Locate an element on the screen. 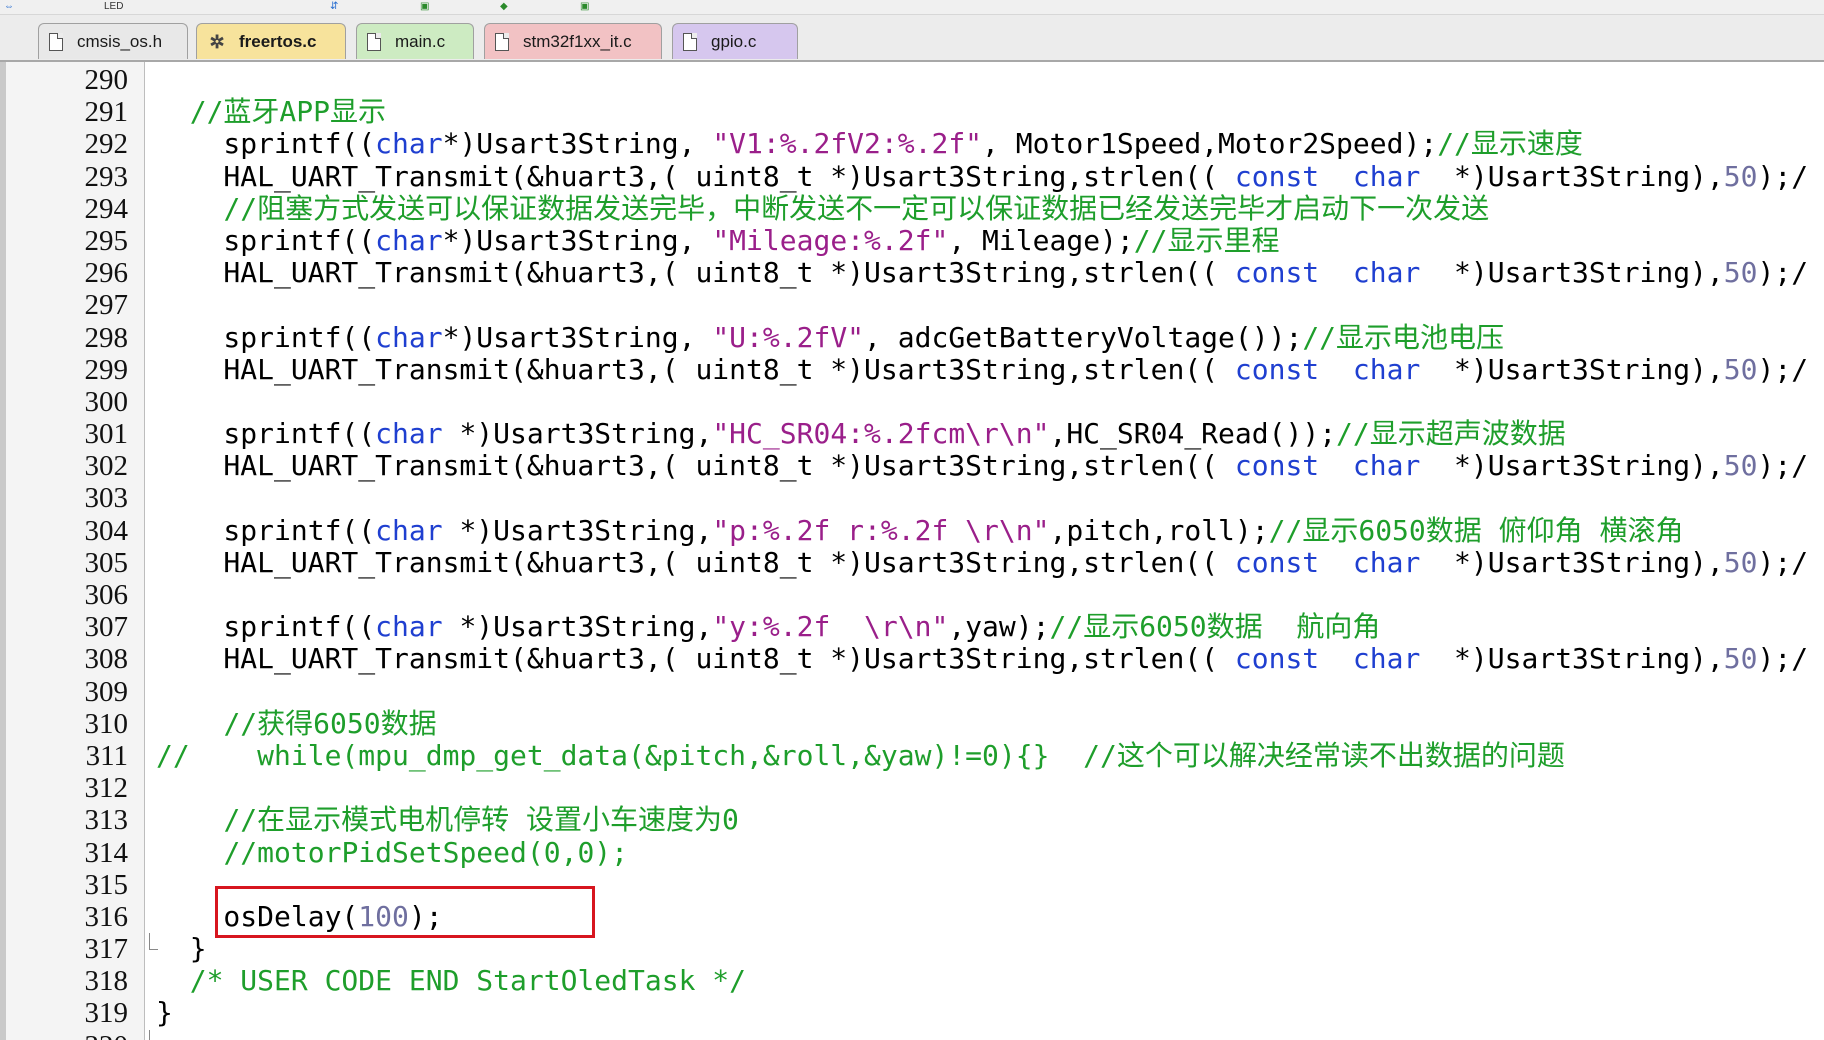  line-number: 305 is located at coordinates (106, 562).